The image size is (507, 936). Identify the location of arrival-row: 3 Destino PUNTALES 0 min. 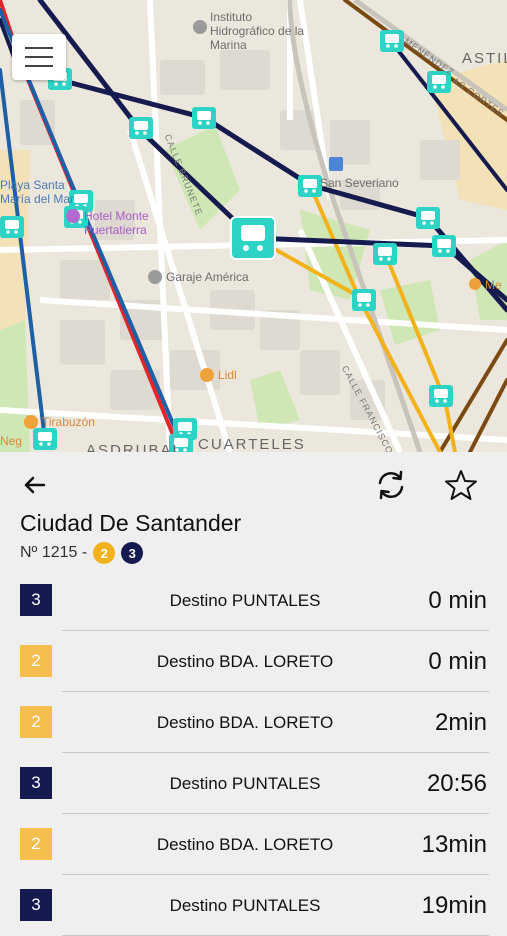
(253, 600).